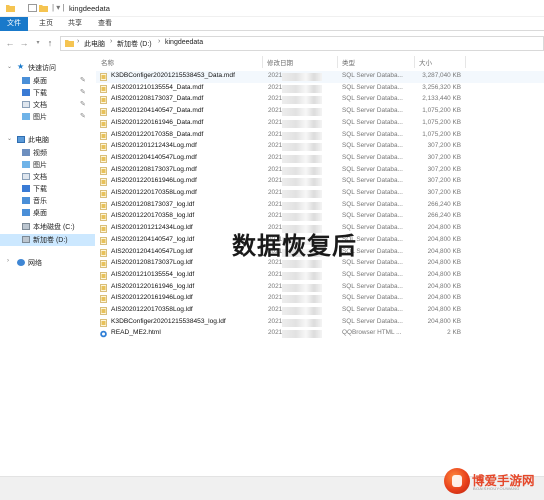 The image size is (544, 500). What do you see at coordinates (50, 43) in the screenshot?
I see `up-button: ↑` at bounding box center [50, 43].